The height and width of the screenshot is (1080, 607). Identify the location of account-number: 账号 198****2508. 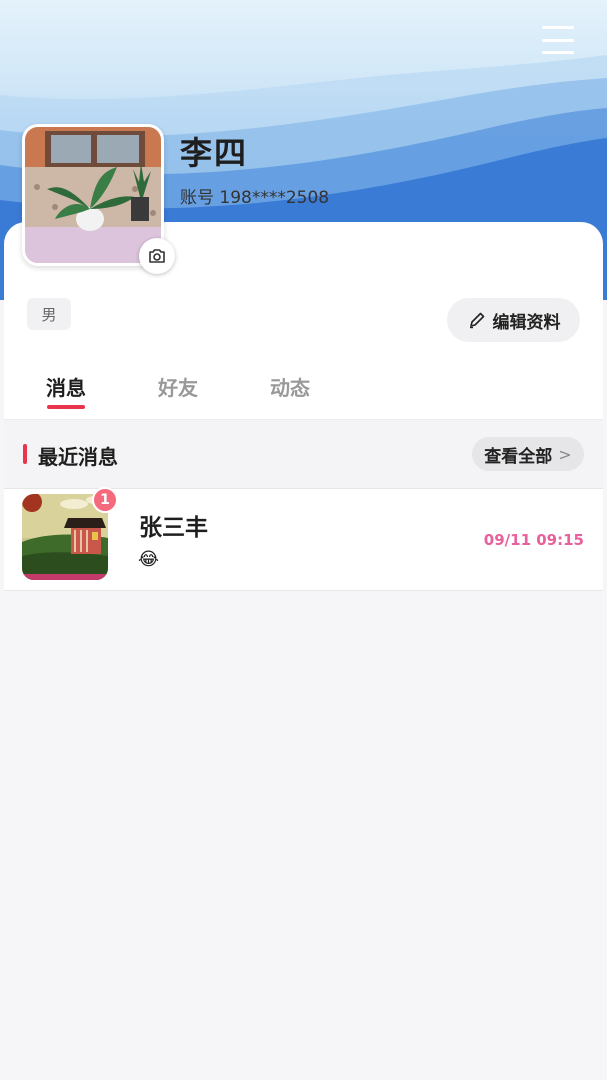
(255, 198).